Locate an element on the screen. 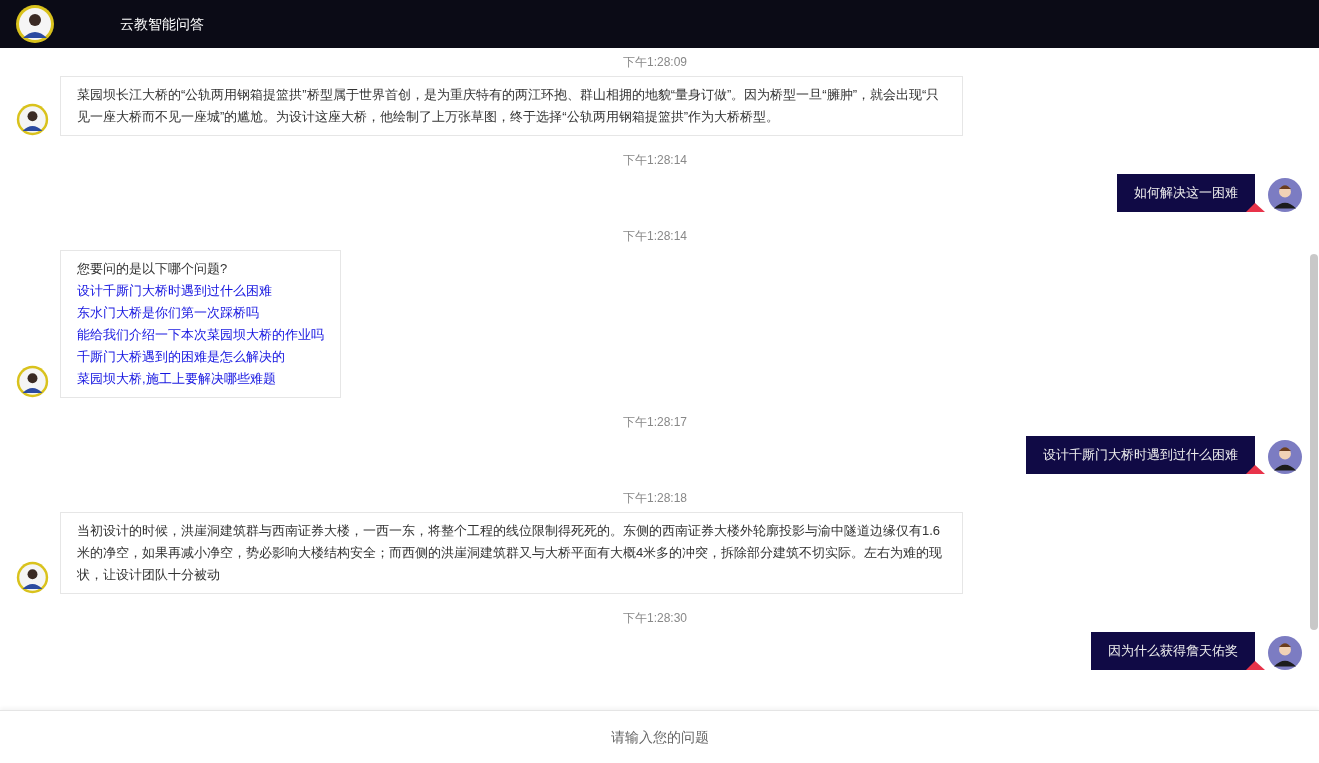  timestamp: 下午1:28:18 is located at coordinates (654, 498).